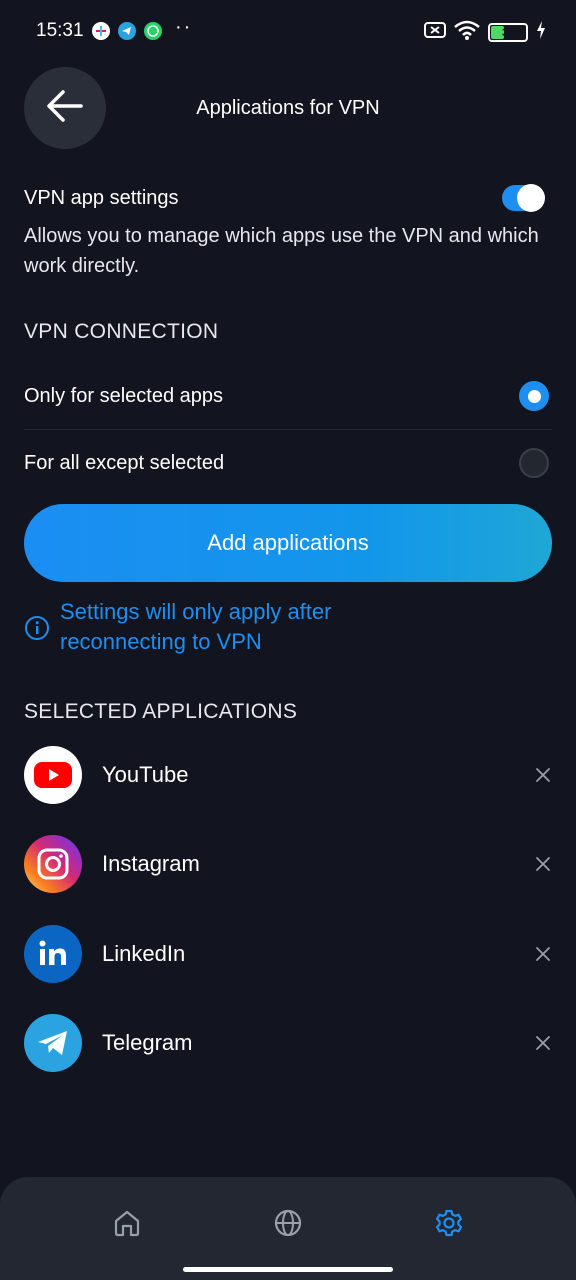  Describe the element at coordinates (184, 27) in the screenshot. I see `more-notifications: ··` at that location.